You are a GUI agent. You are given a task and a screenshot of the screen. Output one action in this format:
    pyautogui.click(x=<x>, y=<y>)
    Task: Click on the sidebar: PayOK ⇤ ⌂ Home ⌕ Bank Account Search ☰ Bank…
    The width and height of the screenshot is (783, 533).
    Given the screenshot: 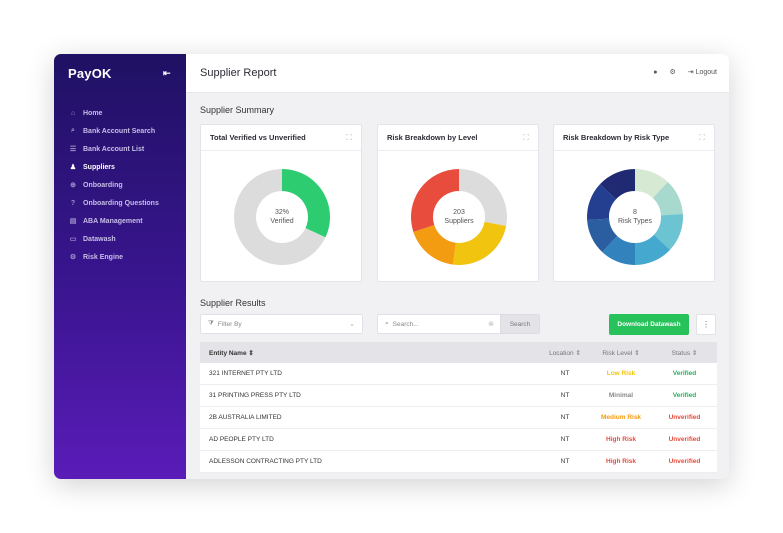 What is the action you would take?
    pyautogui.click(x=120, y=266)
    